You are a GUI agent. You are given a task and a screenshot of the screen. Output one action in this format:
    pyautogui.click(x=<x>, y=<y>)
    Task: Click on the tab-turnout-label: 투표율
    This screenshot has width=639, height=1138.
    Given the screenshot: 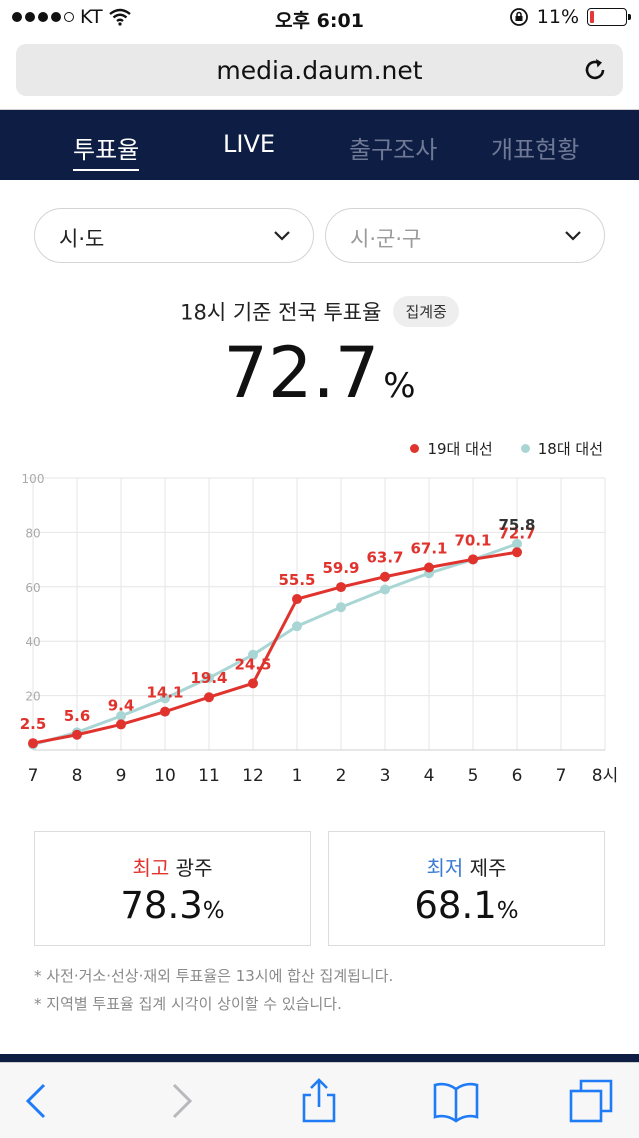 What is the action you would take?
    pyautogui.click(x=106, y=150)
    